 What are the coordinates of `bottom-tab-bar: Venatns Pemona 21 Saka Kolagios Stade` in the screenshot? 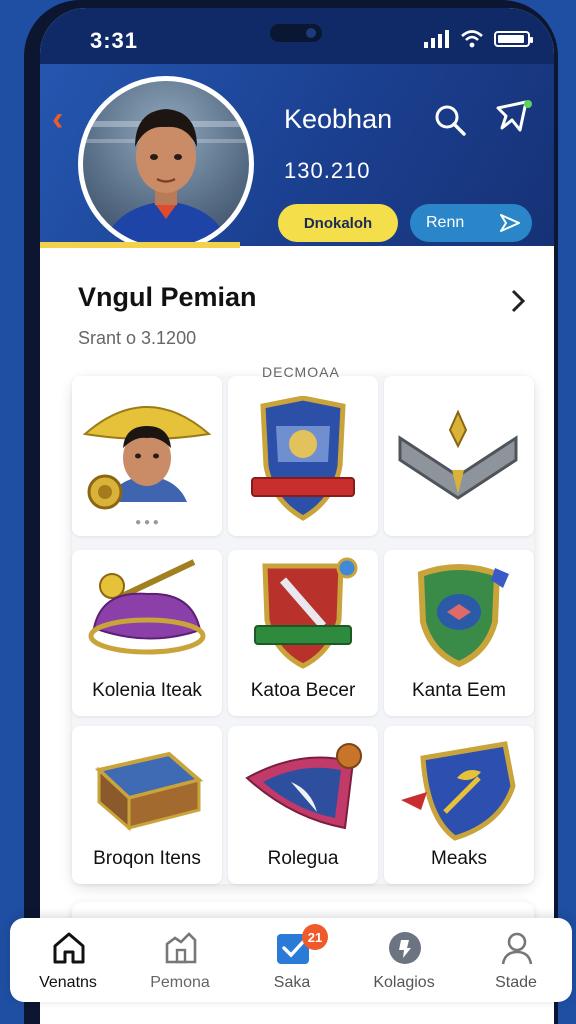 It's located at (291, 960).